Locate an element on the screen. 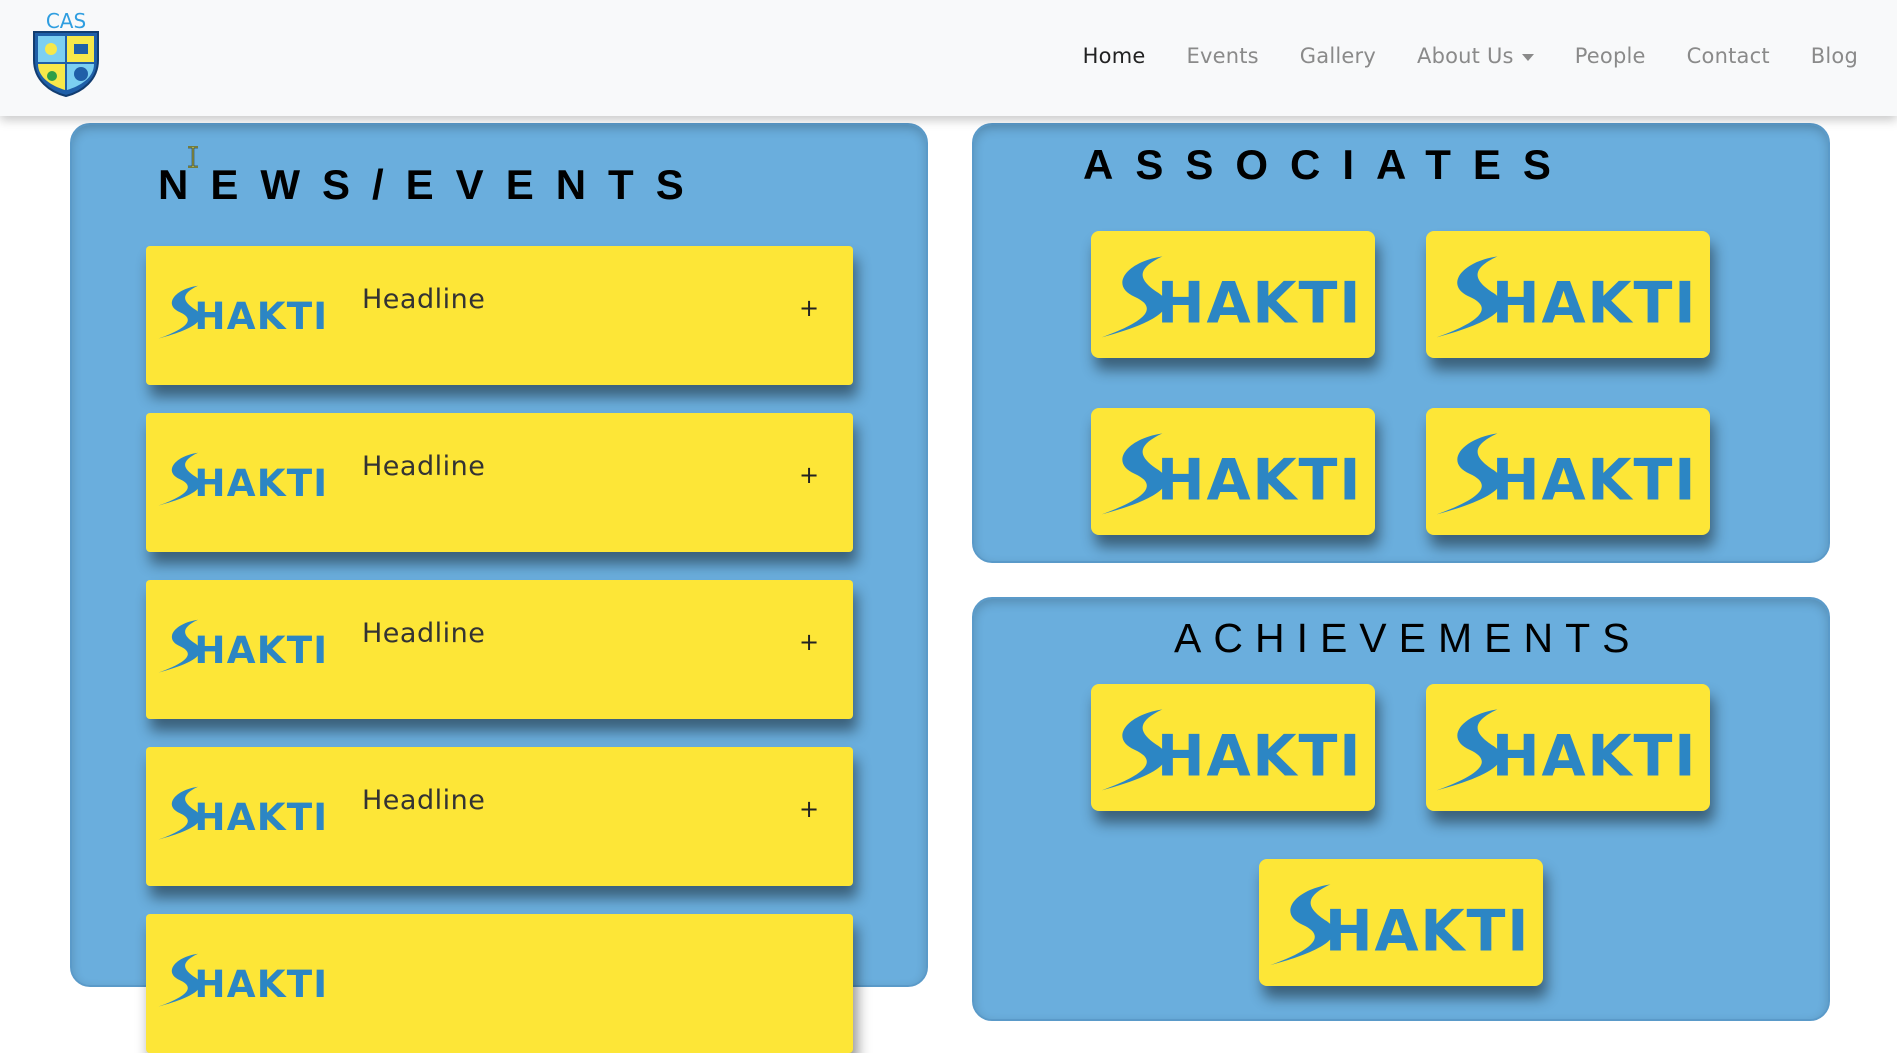  nav-about-us-label: About Us is located at coordinates (1465, 56).